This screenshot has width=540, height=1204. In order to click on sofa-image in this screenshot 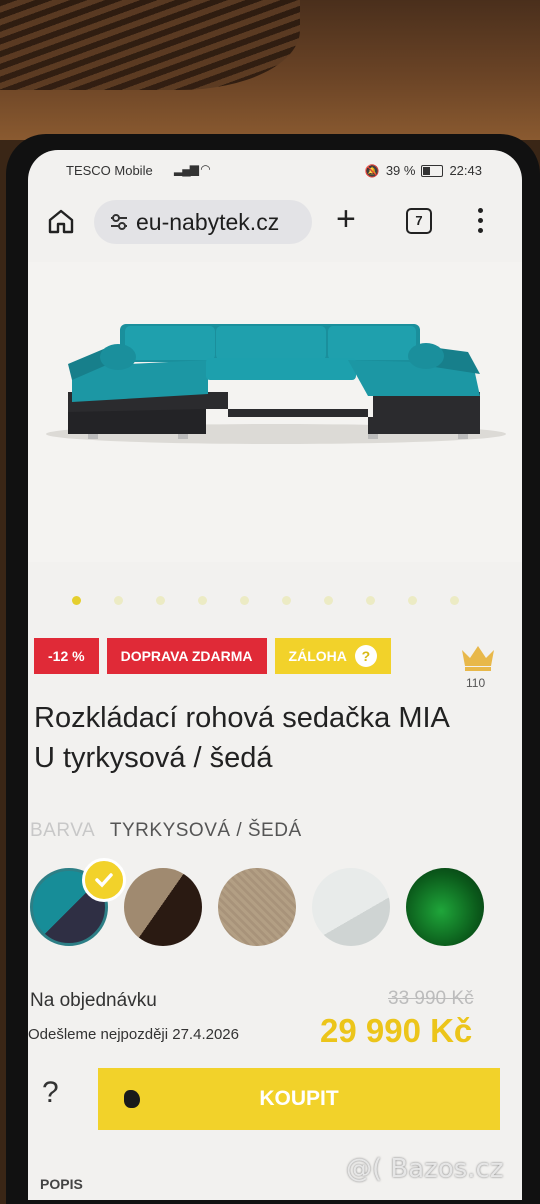, I will do `click(276, 384)`.